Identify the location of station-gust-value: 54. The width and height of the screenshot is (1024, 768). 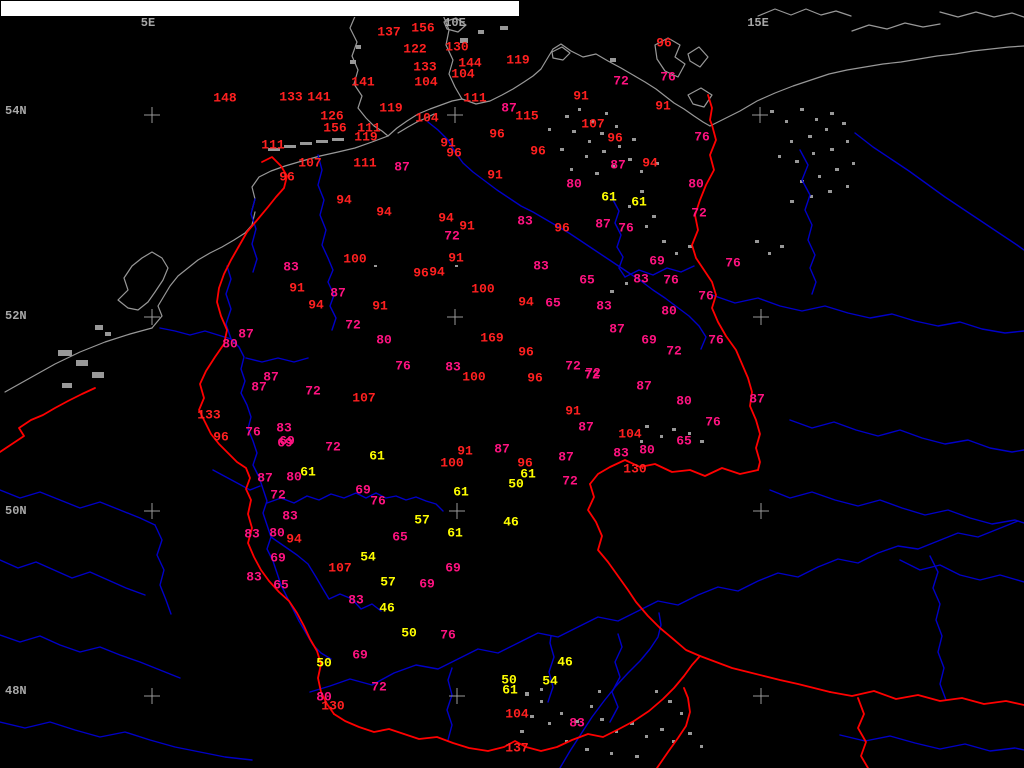
(368, 557).